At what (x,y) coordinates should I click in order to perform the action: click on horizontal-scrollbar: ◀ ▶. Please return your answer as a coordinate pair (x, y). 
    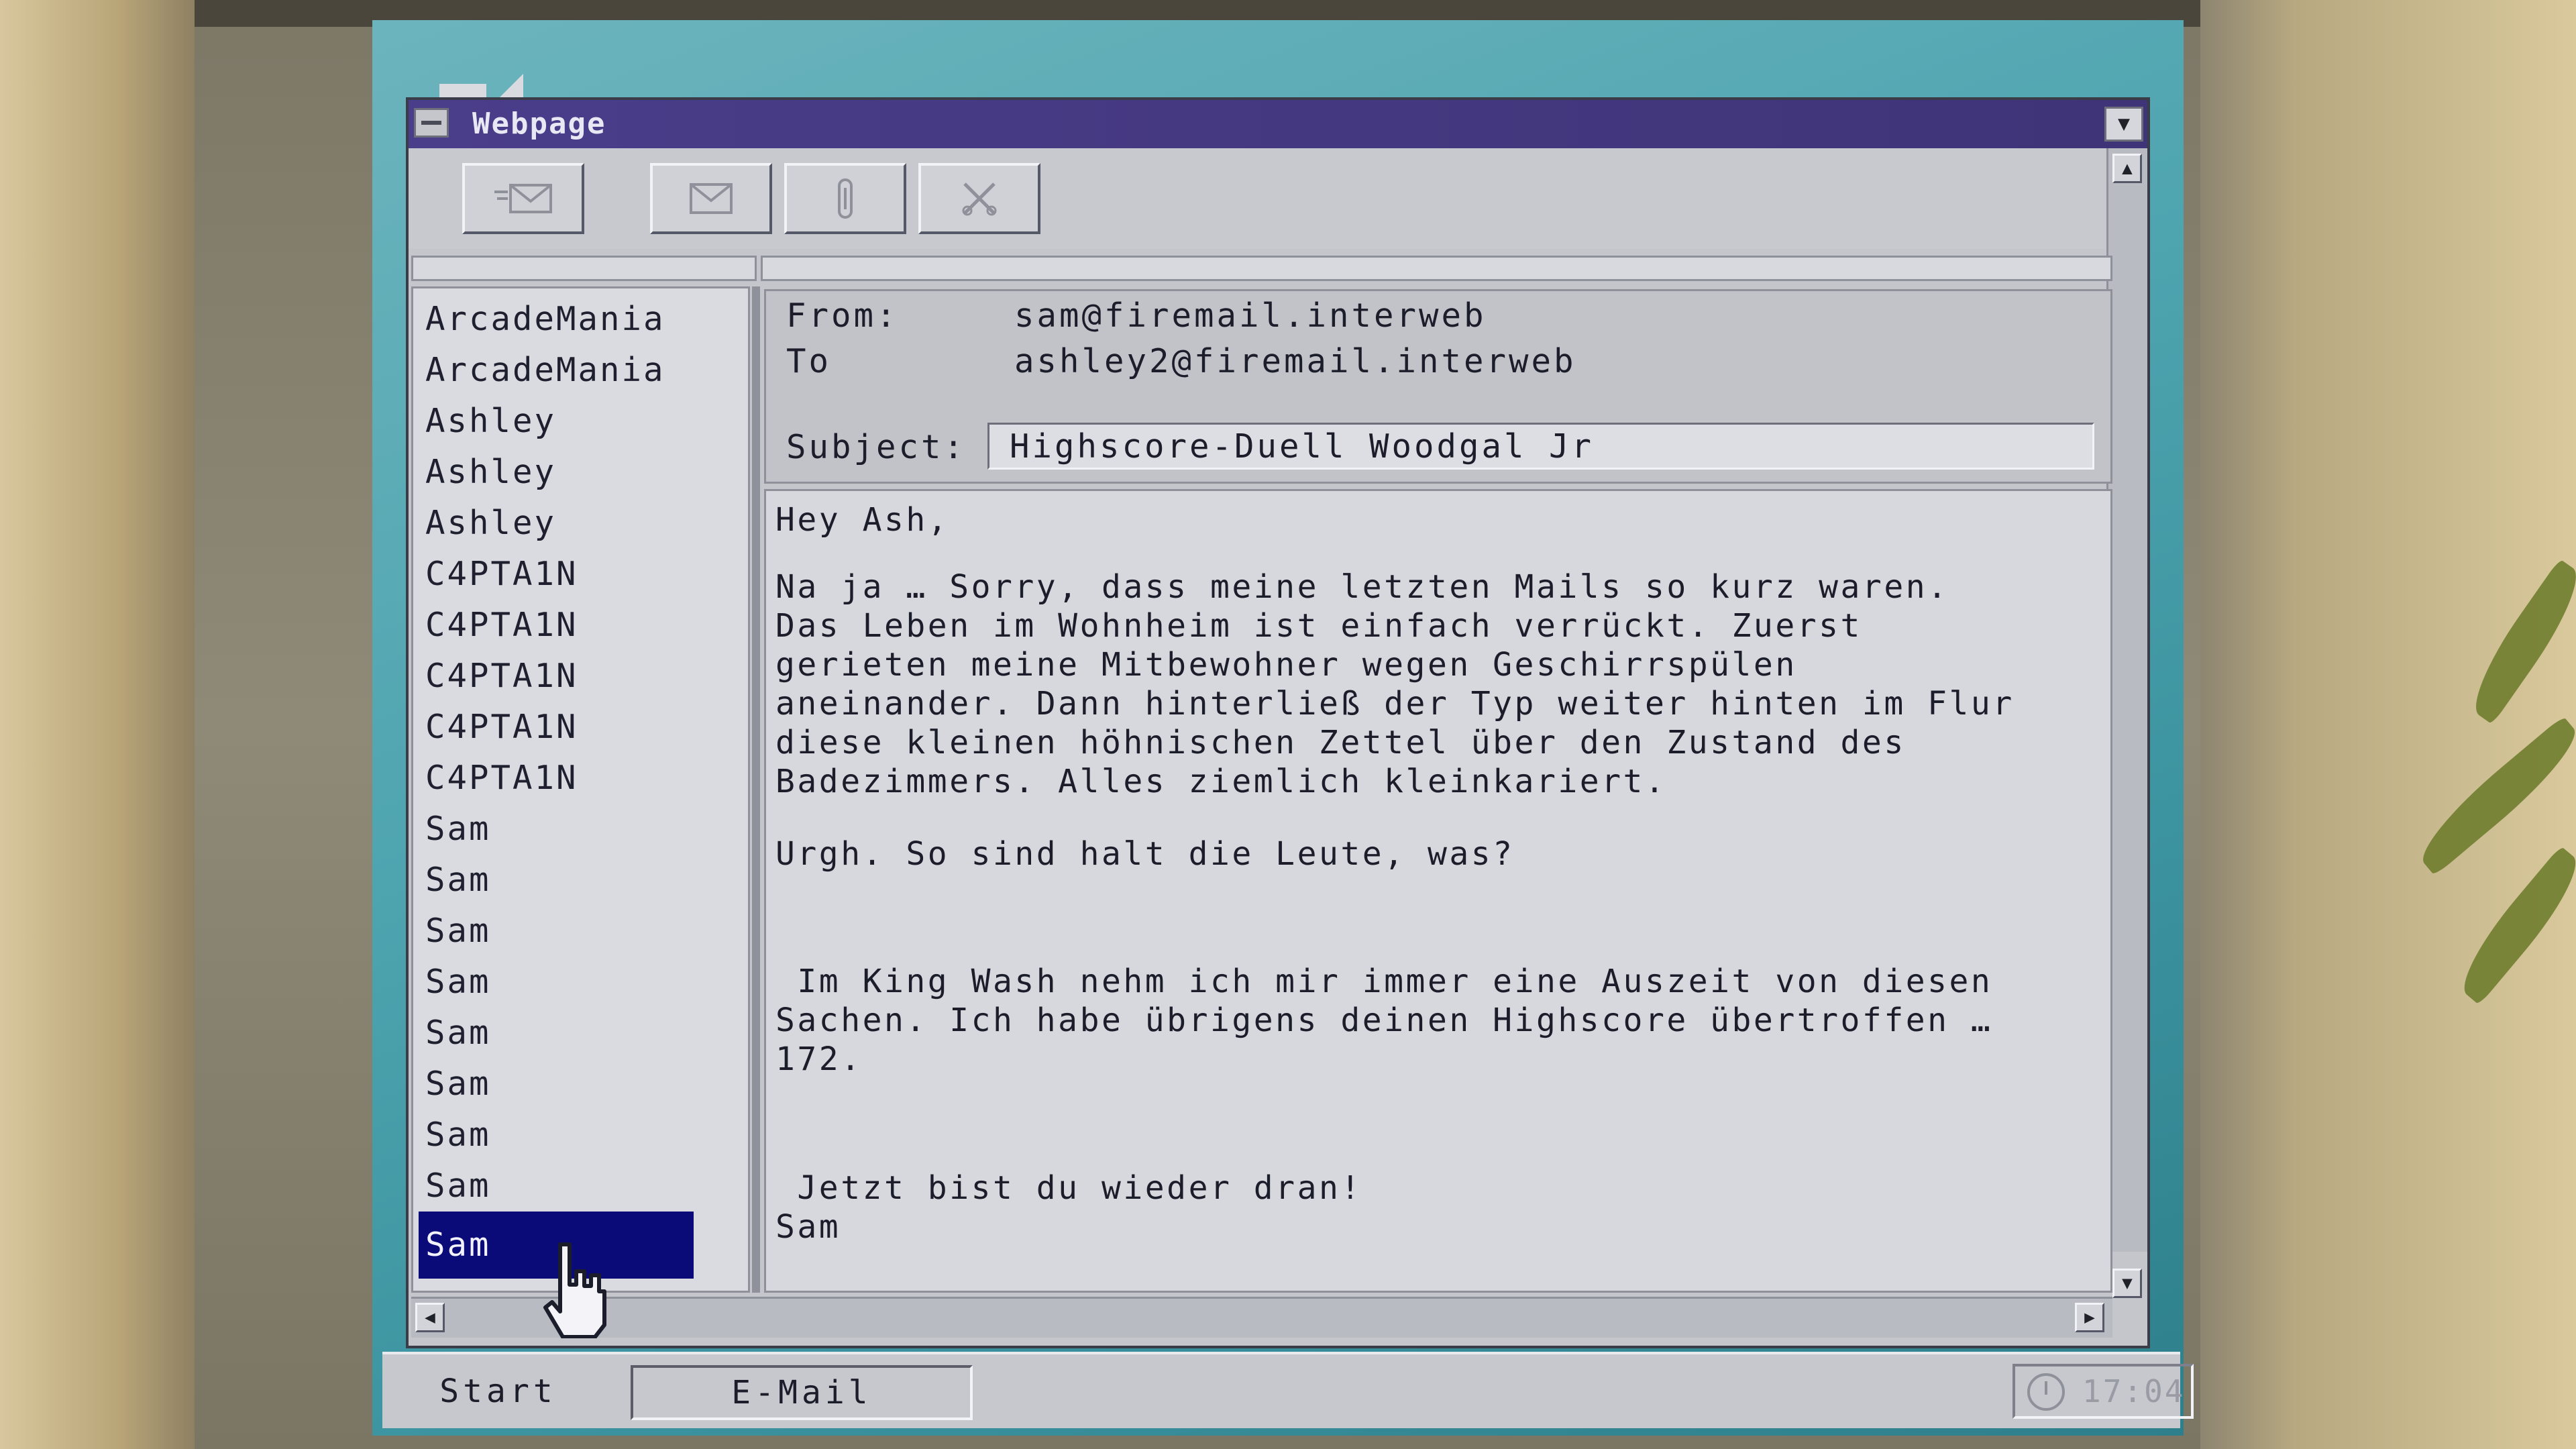
    Looking at the image, I should click on (1261, 1317).